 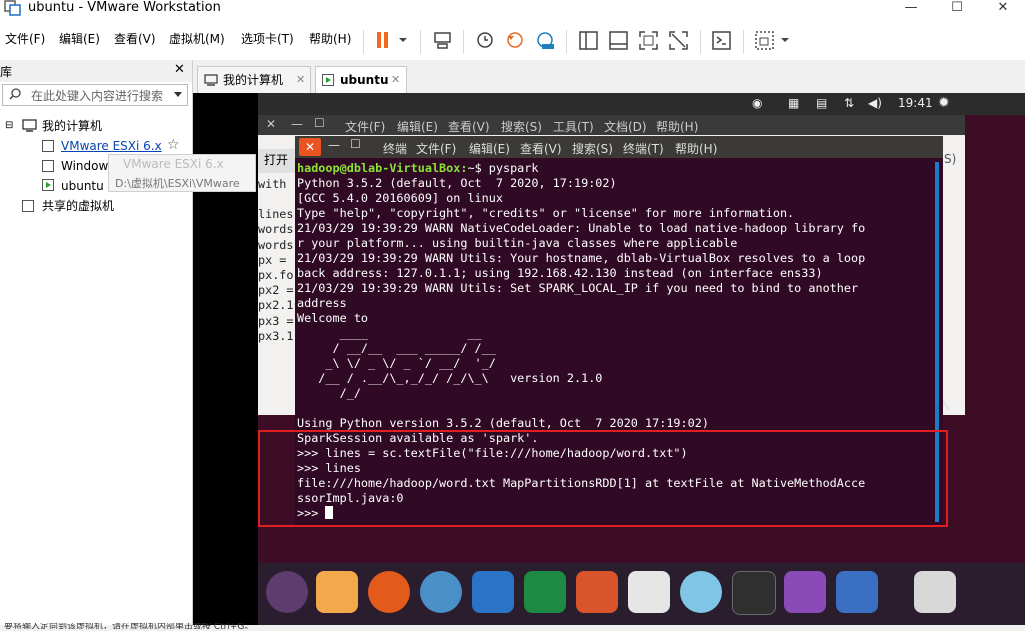 I want to click on snapshot-manager-icon, so click(x=545, y=41).